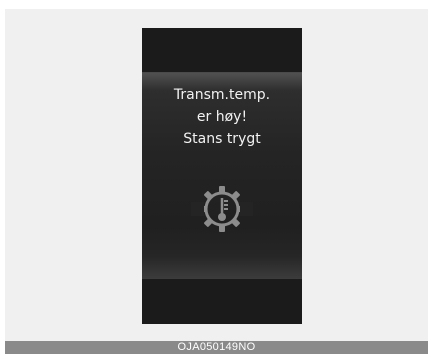  I want to click on caption-bar: OJA050149NO, so click(216, 347).